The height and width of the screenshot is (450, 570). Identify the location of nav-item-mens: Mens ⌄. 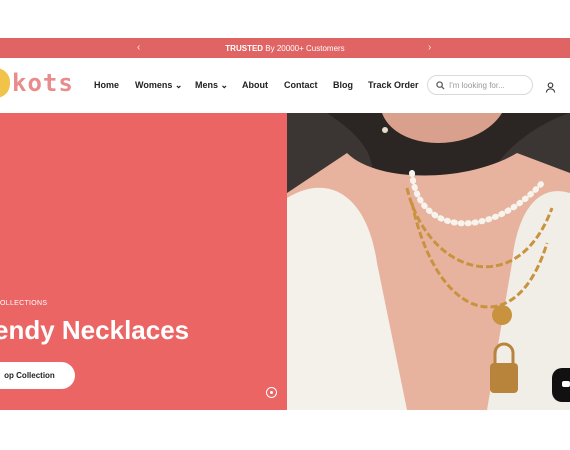
(211, 85).